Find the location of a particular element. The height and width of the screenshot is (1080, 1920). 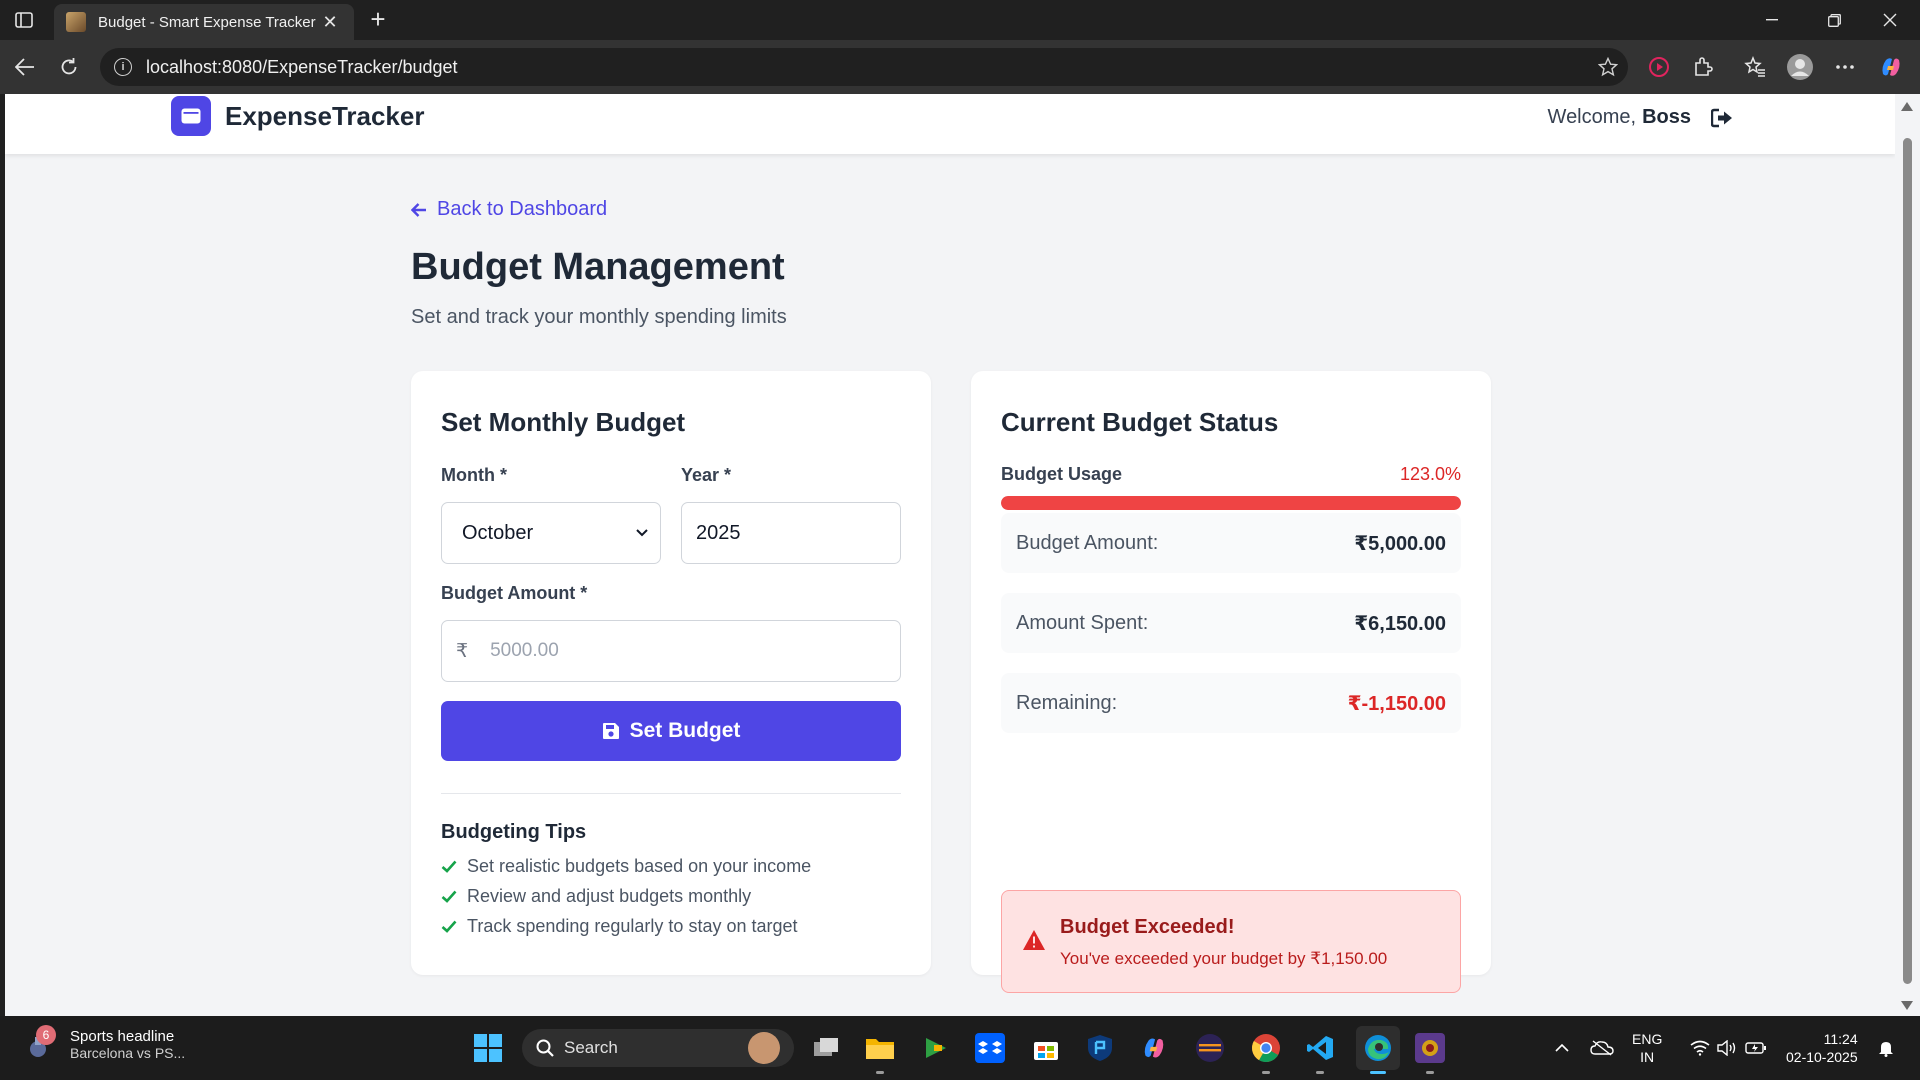

budget-usage-percent: 123.0% is located at coordinates (1430, 474).